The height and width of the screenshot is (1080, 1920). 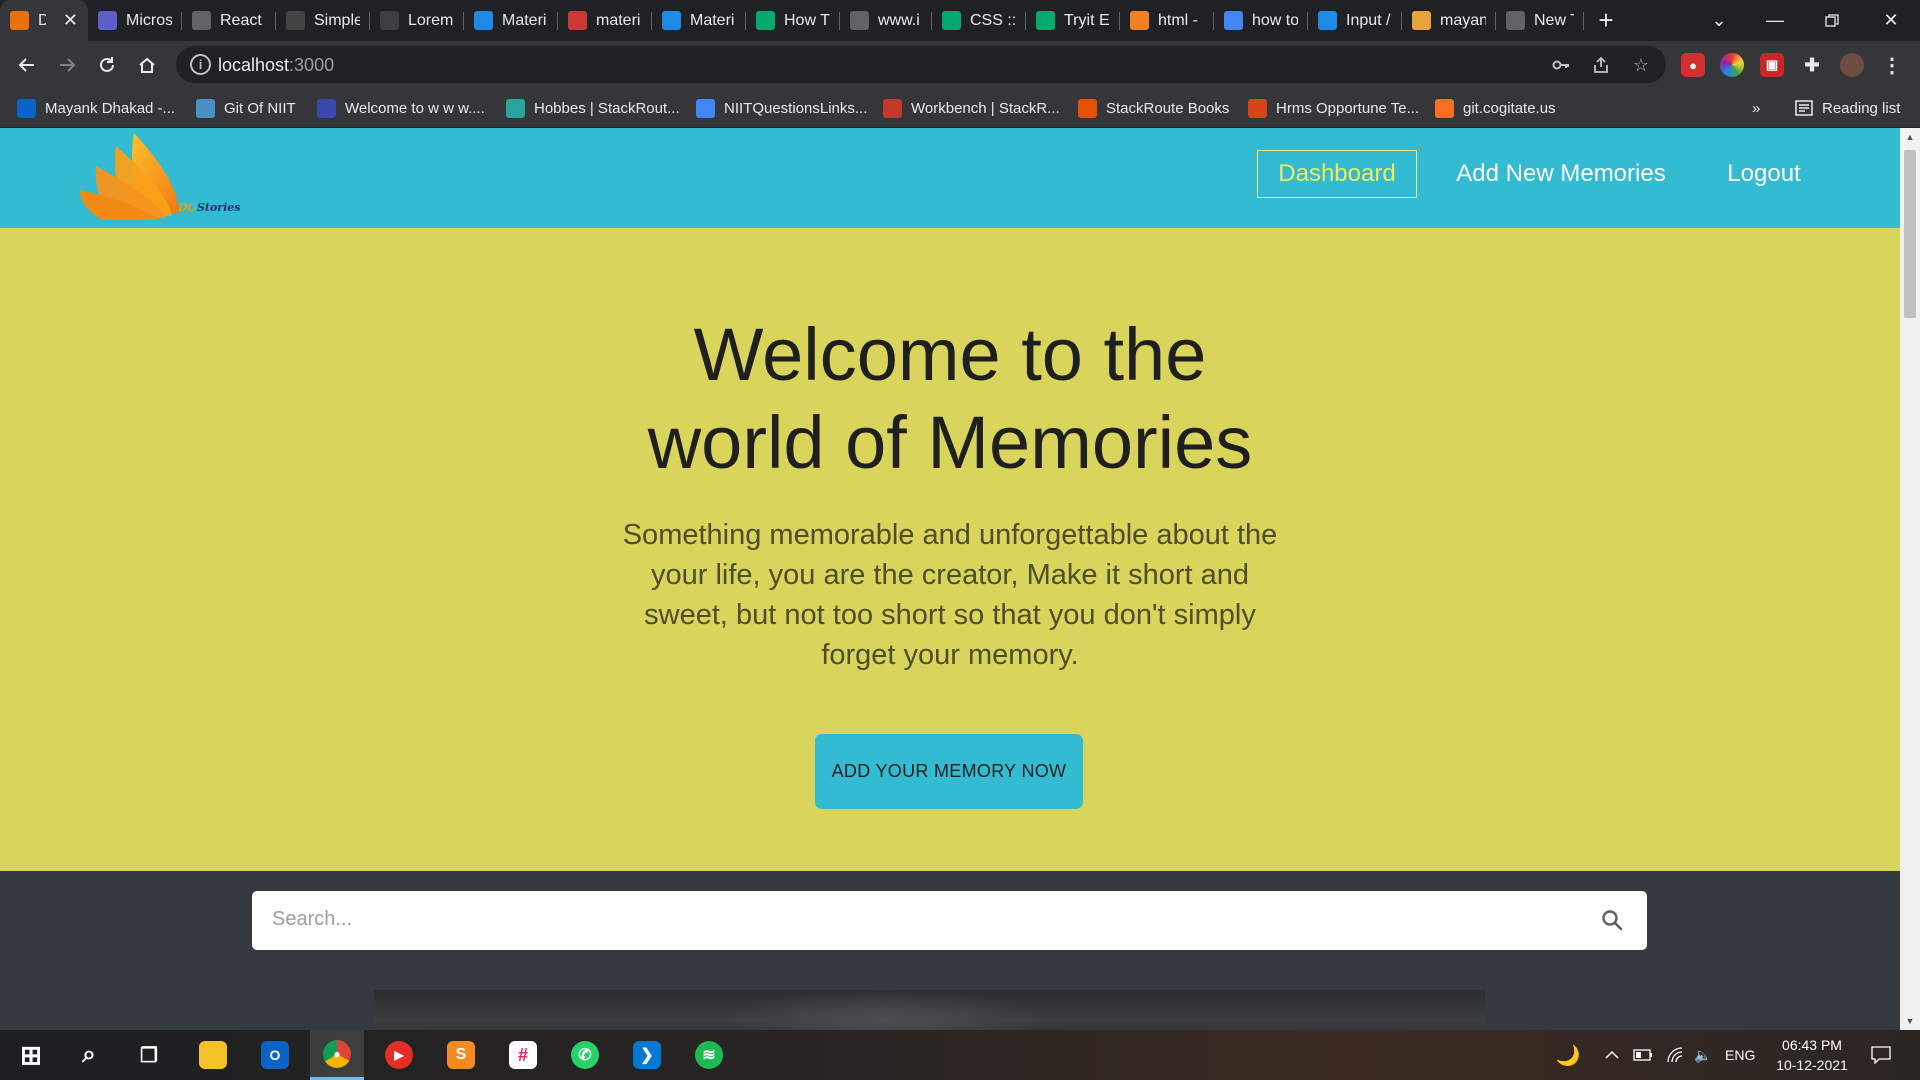 I want to click on browser-tab: Input /, so click(x=1355, y=20).